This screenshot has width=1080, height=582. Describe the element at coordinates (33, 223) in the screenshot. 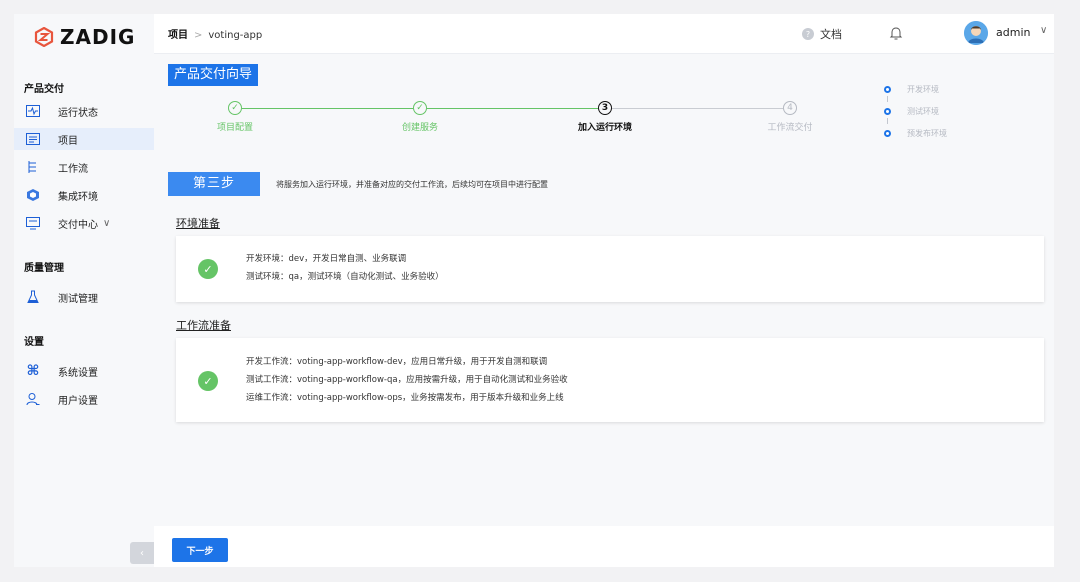

I see `delivery-monitor-icon` at that location.